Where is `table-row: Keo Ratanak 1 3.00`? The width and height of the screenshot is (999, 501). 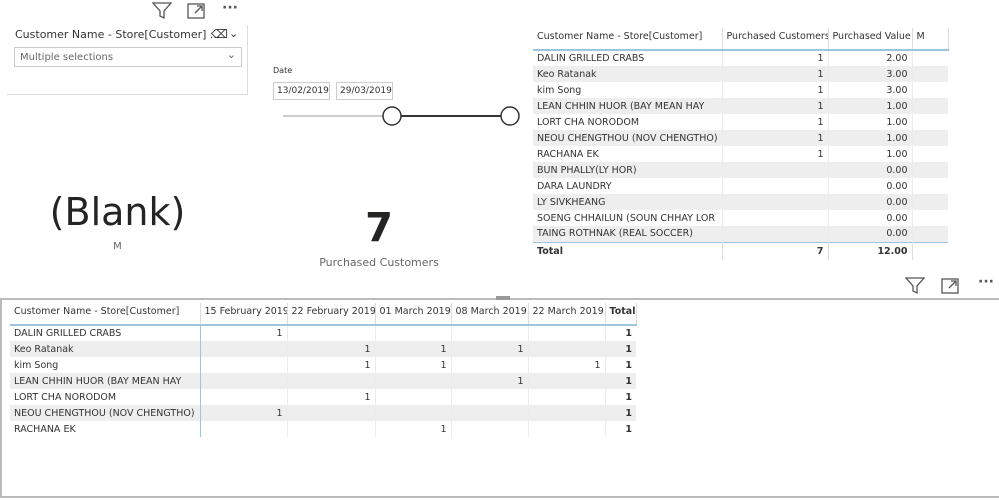
table-row: Keo Ratanak 1 3.00 is located at coordinates (740, 74).